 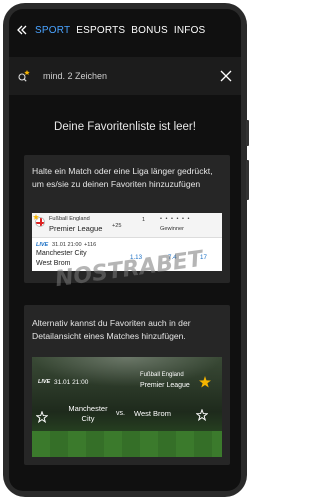 I want to click on sample-league-country: Fußball England, so click(x=69, y=219).